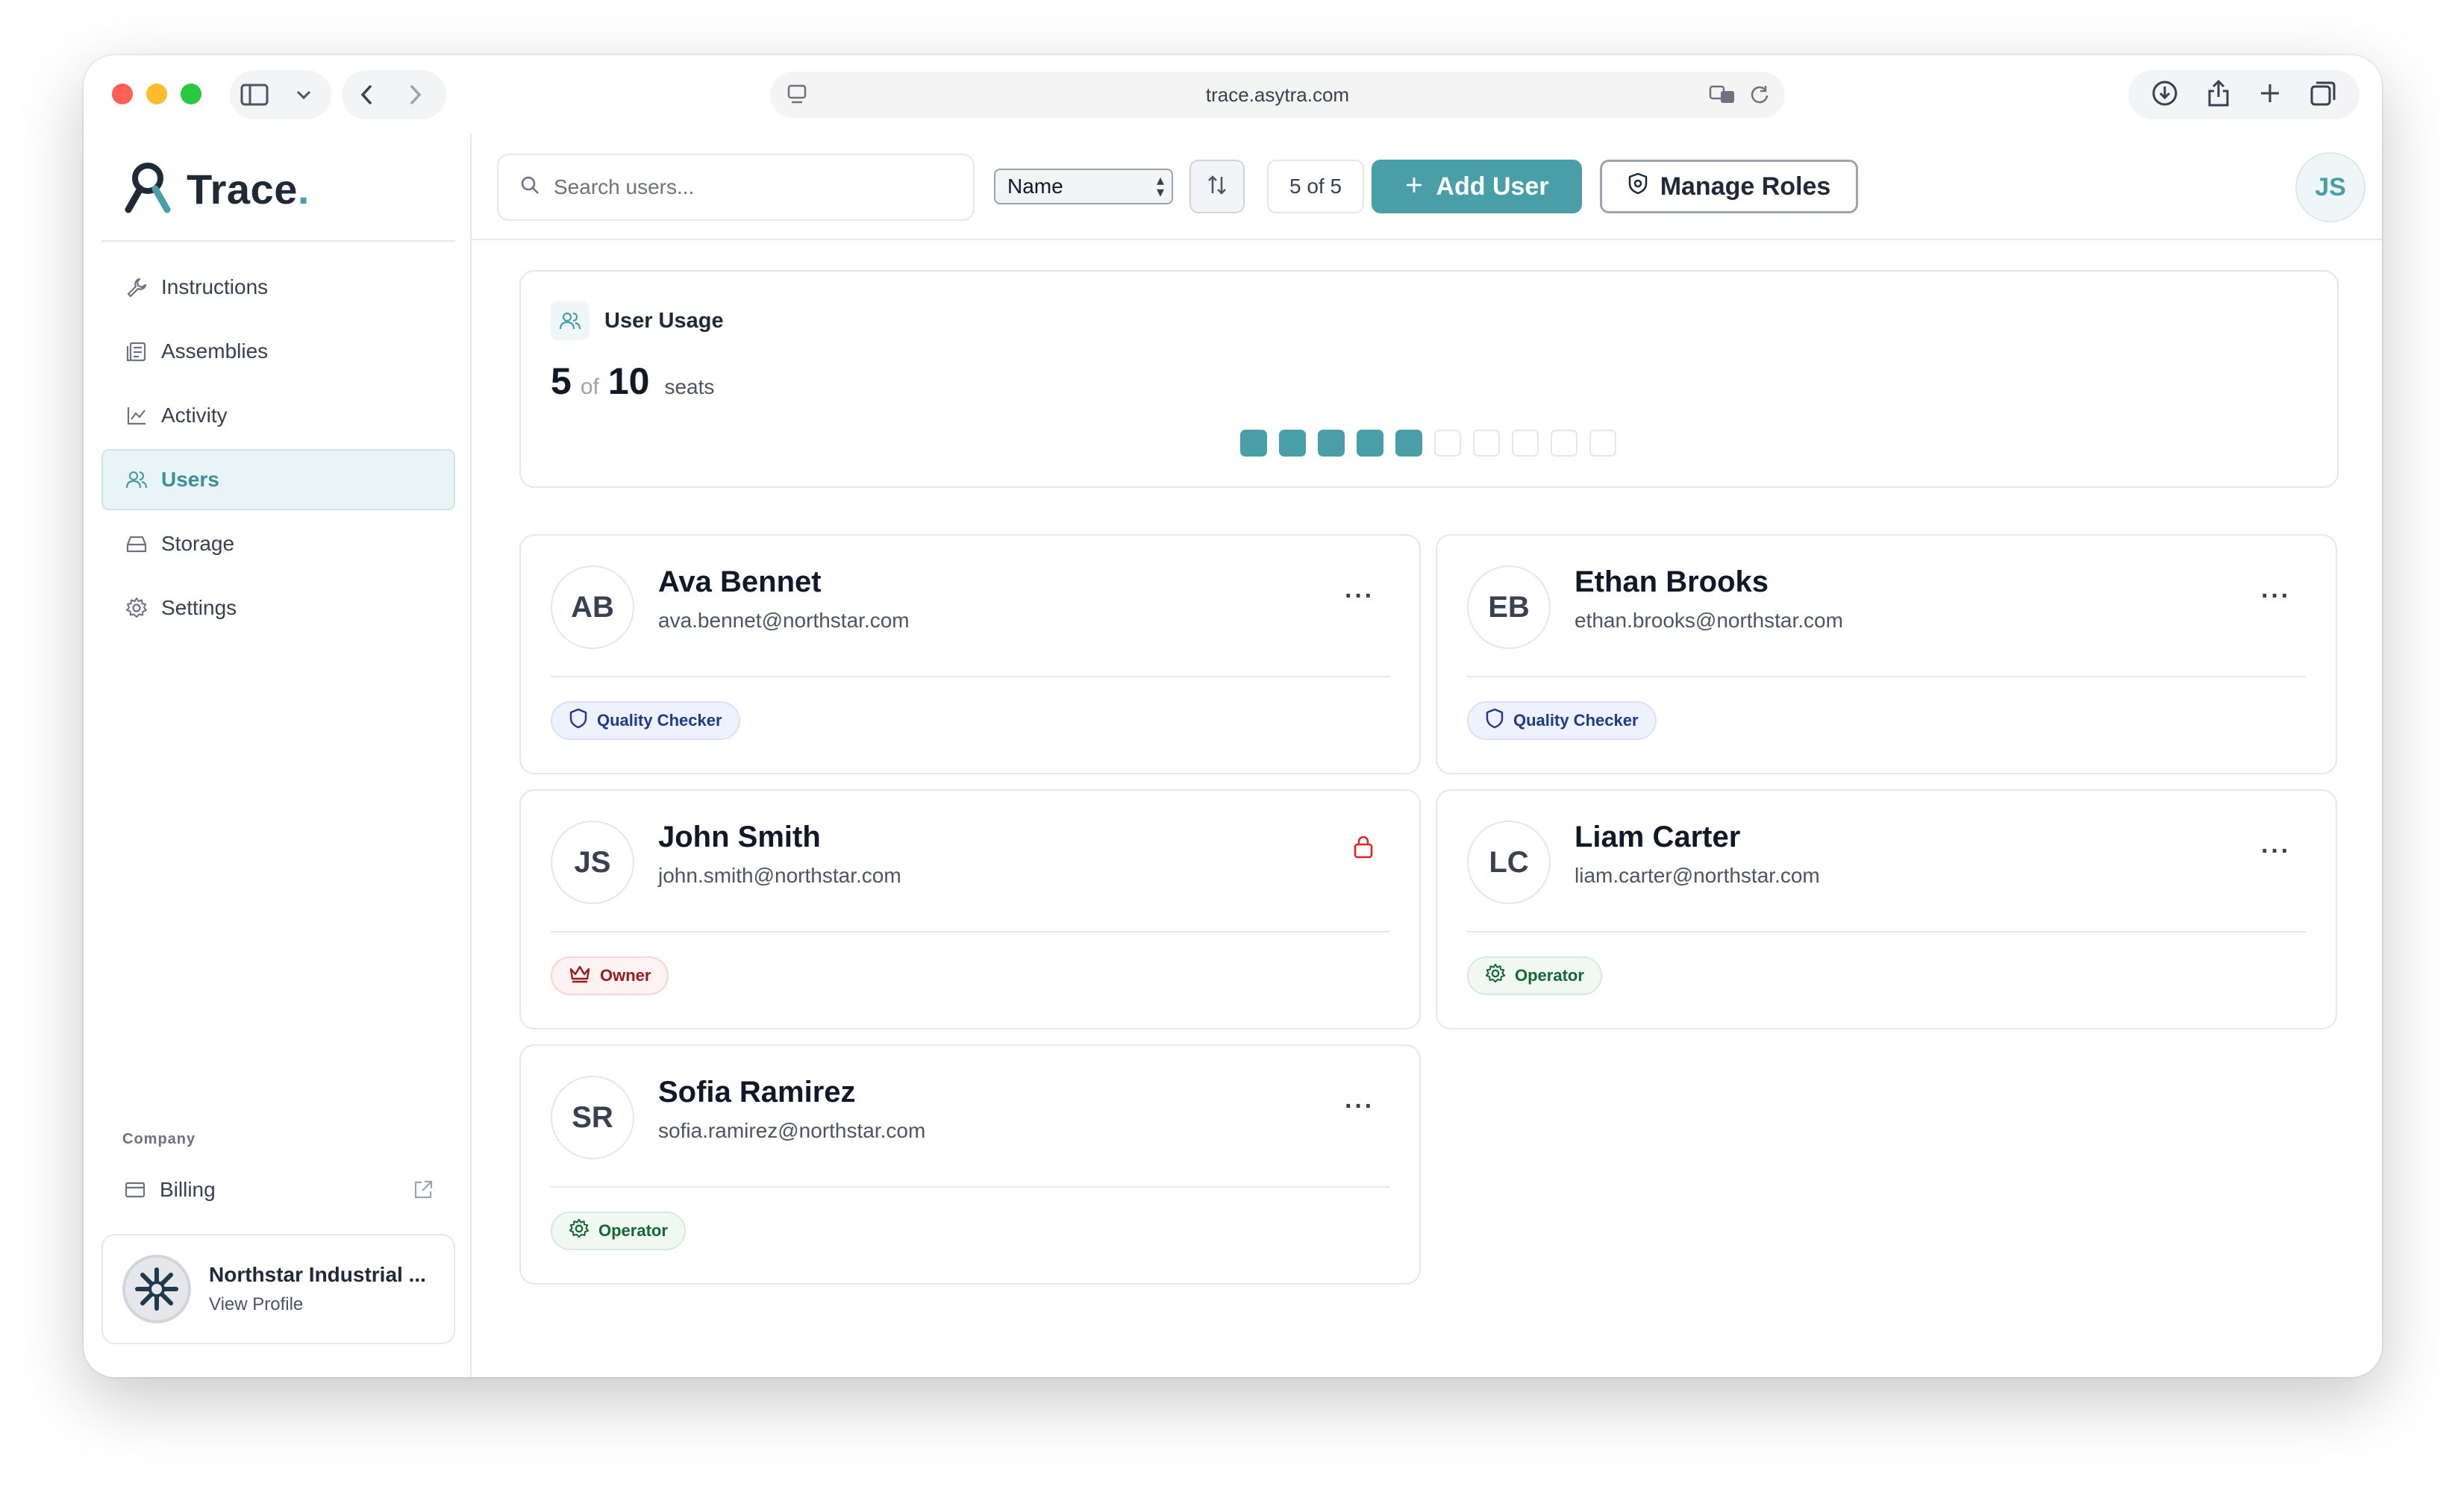 This screenshot has height=1486, width=2464. I want to click on sidebar-item-label: Instructions, so click(215, 286).